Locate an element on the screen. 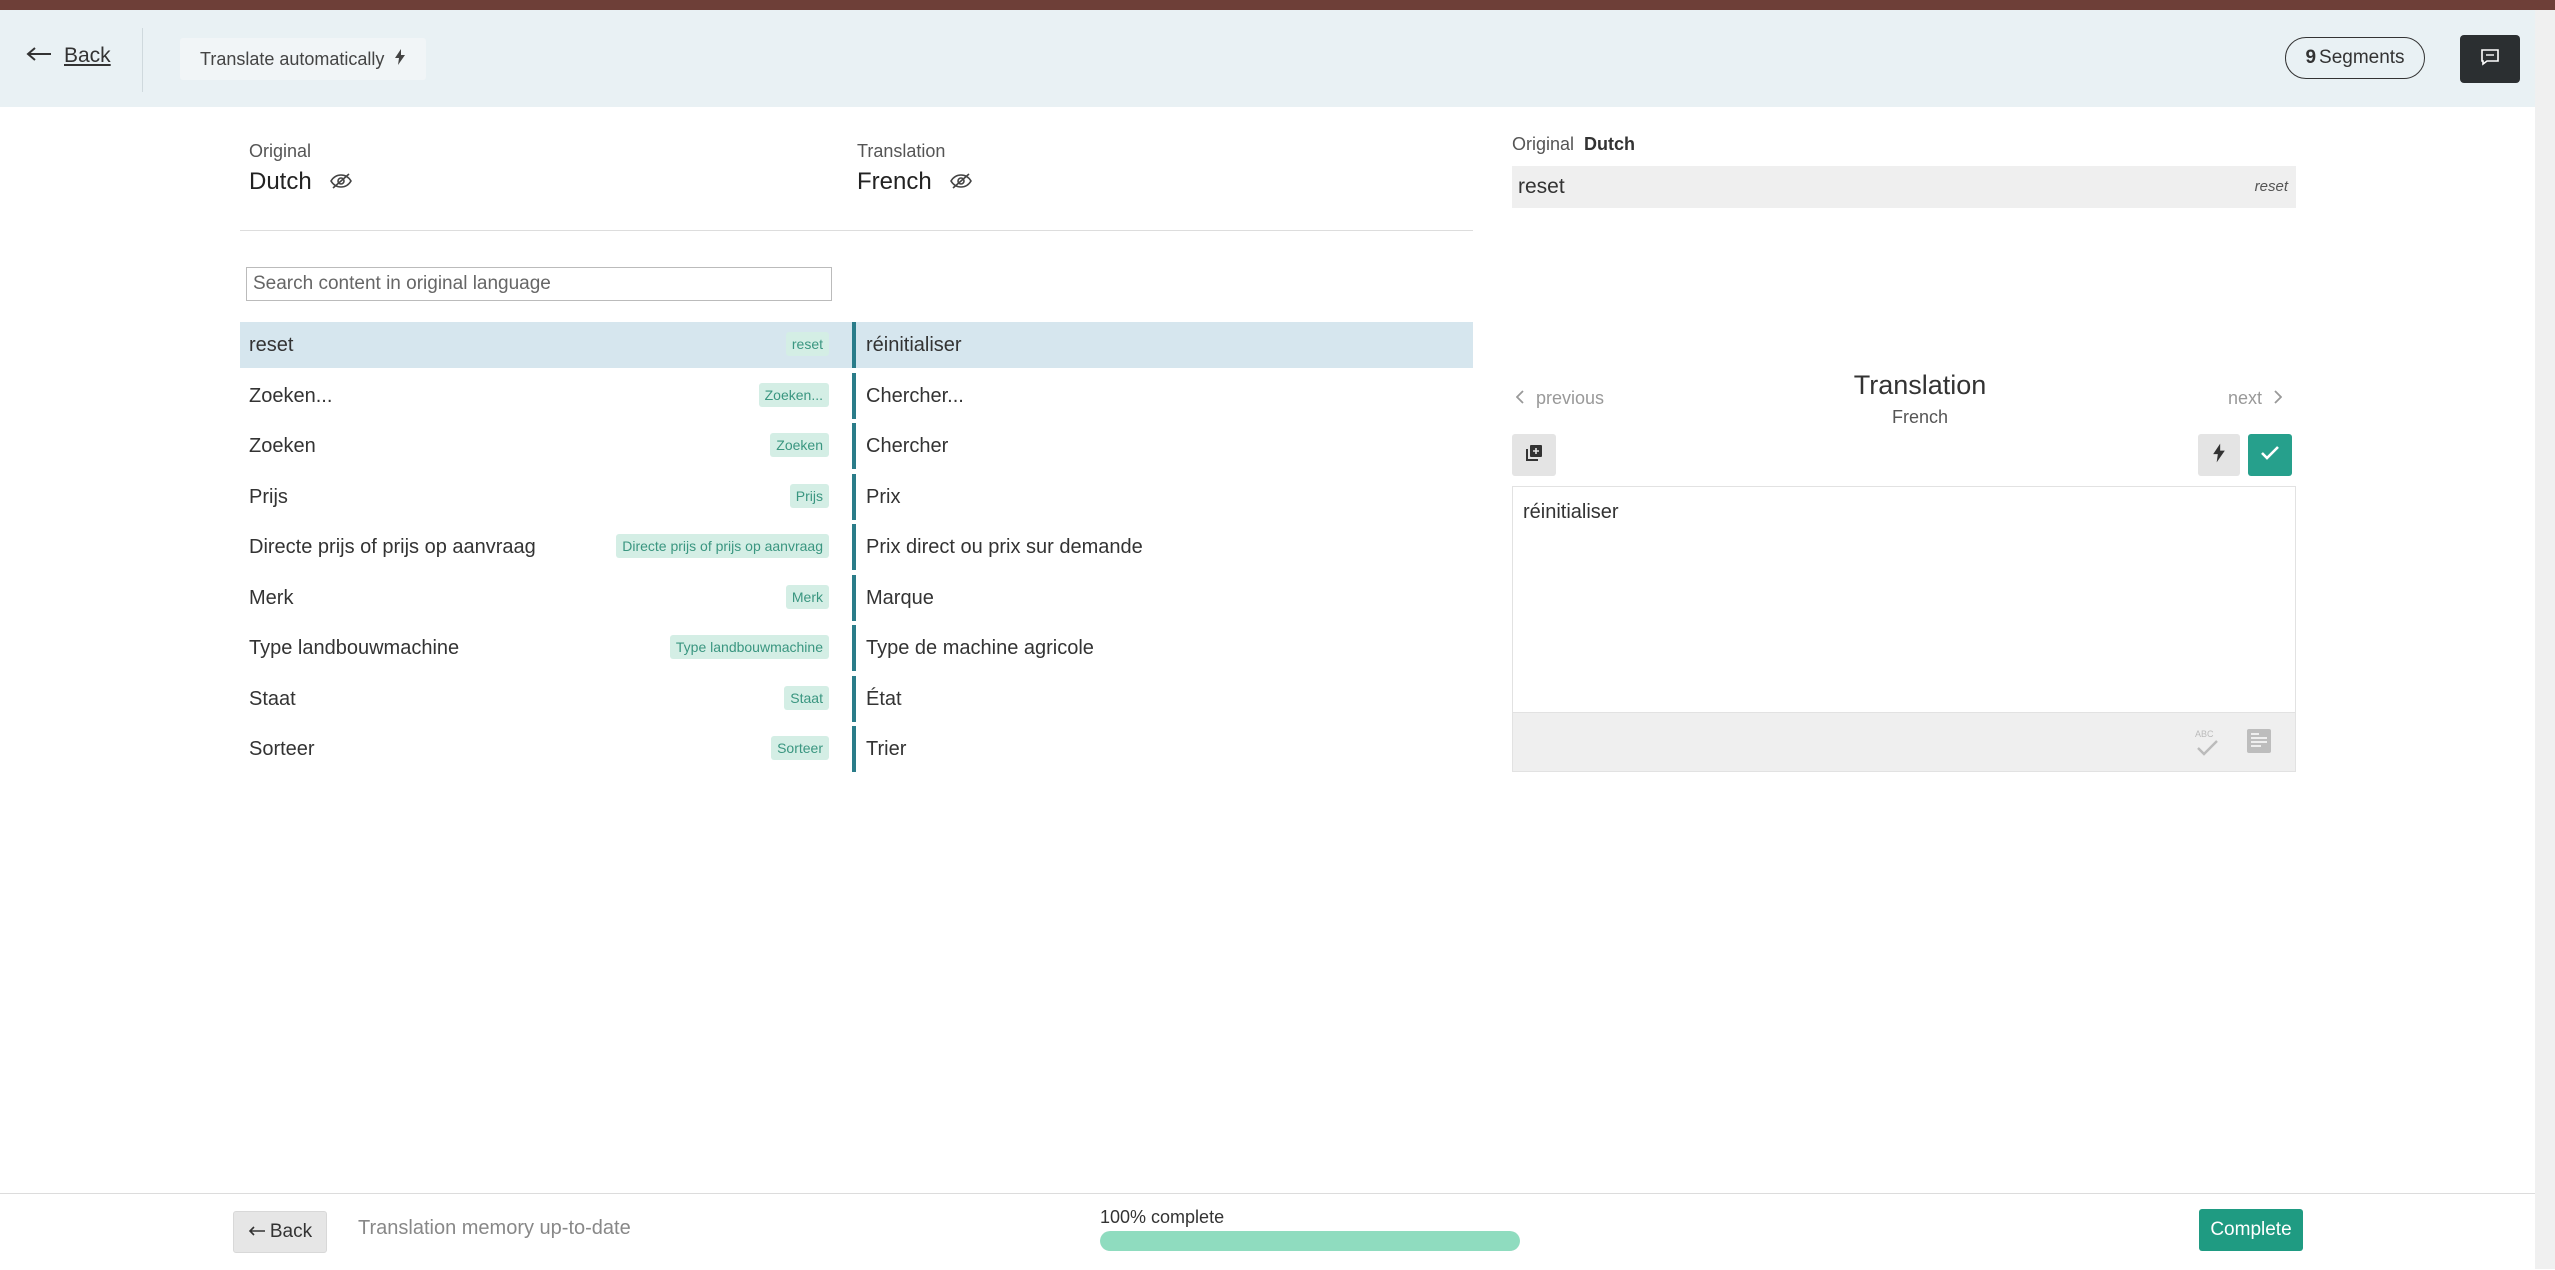  detail-original-label: Original is located at coordinates (1543, 144).